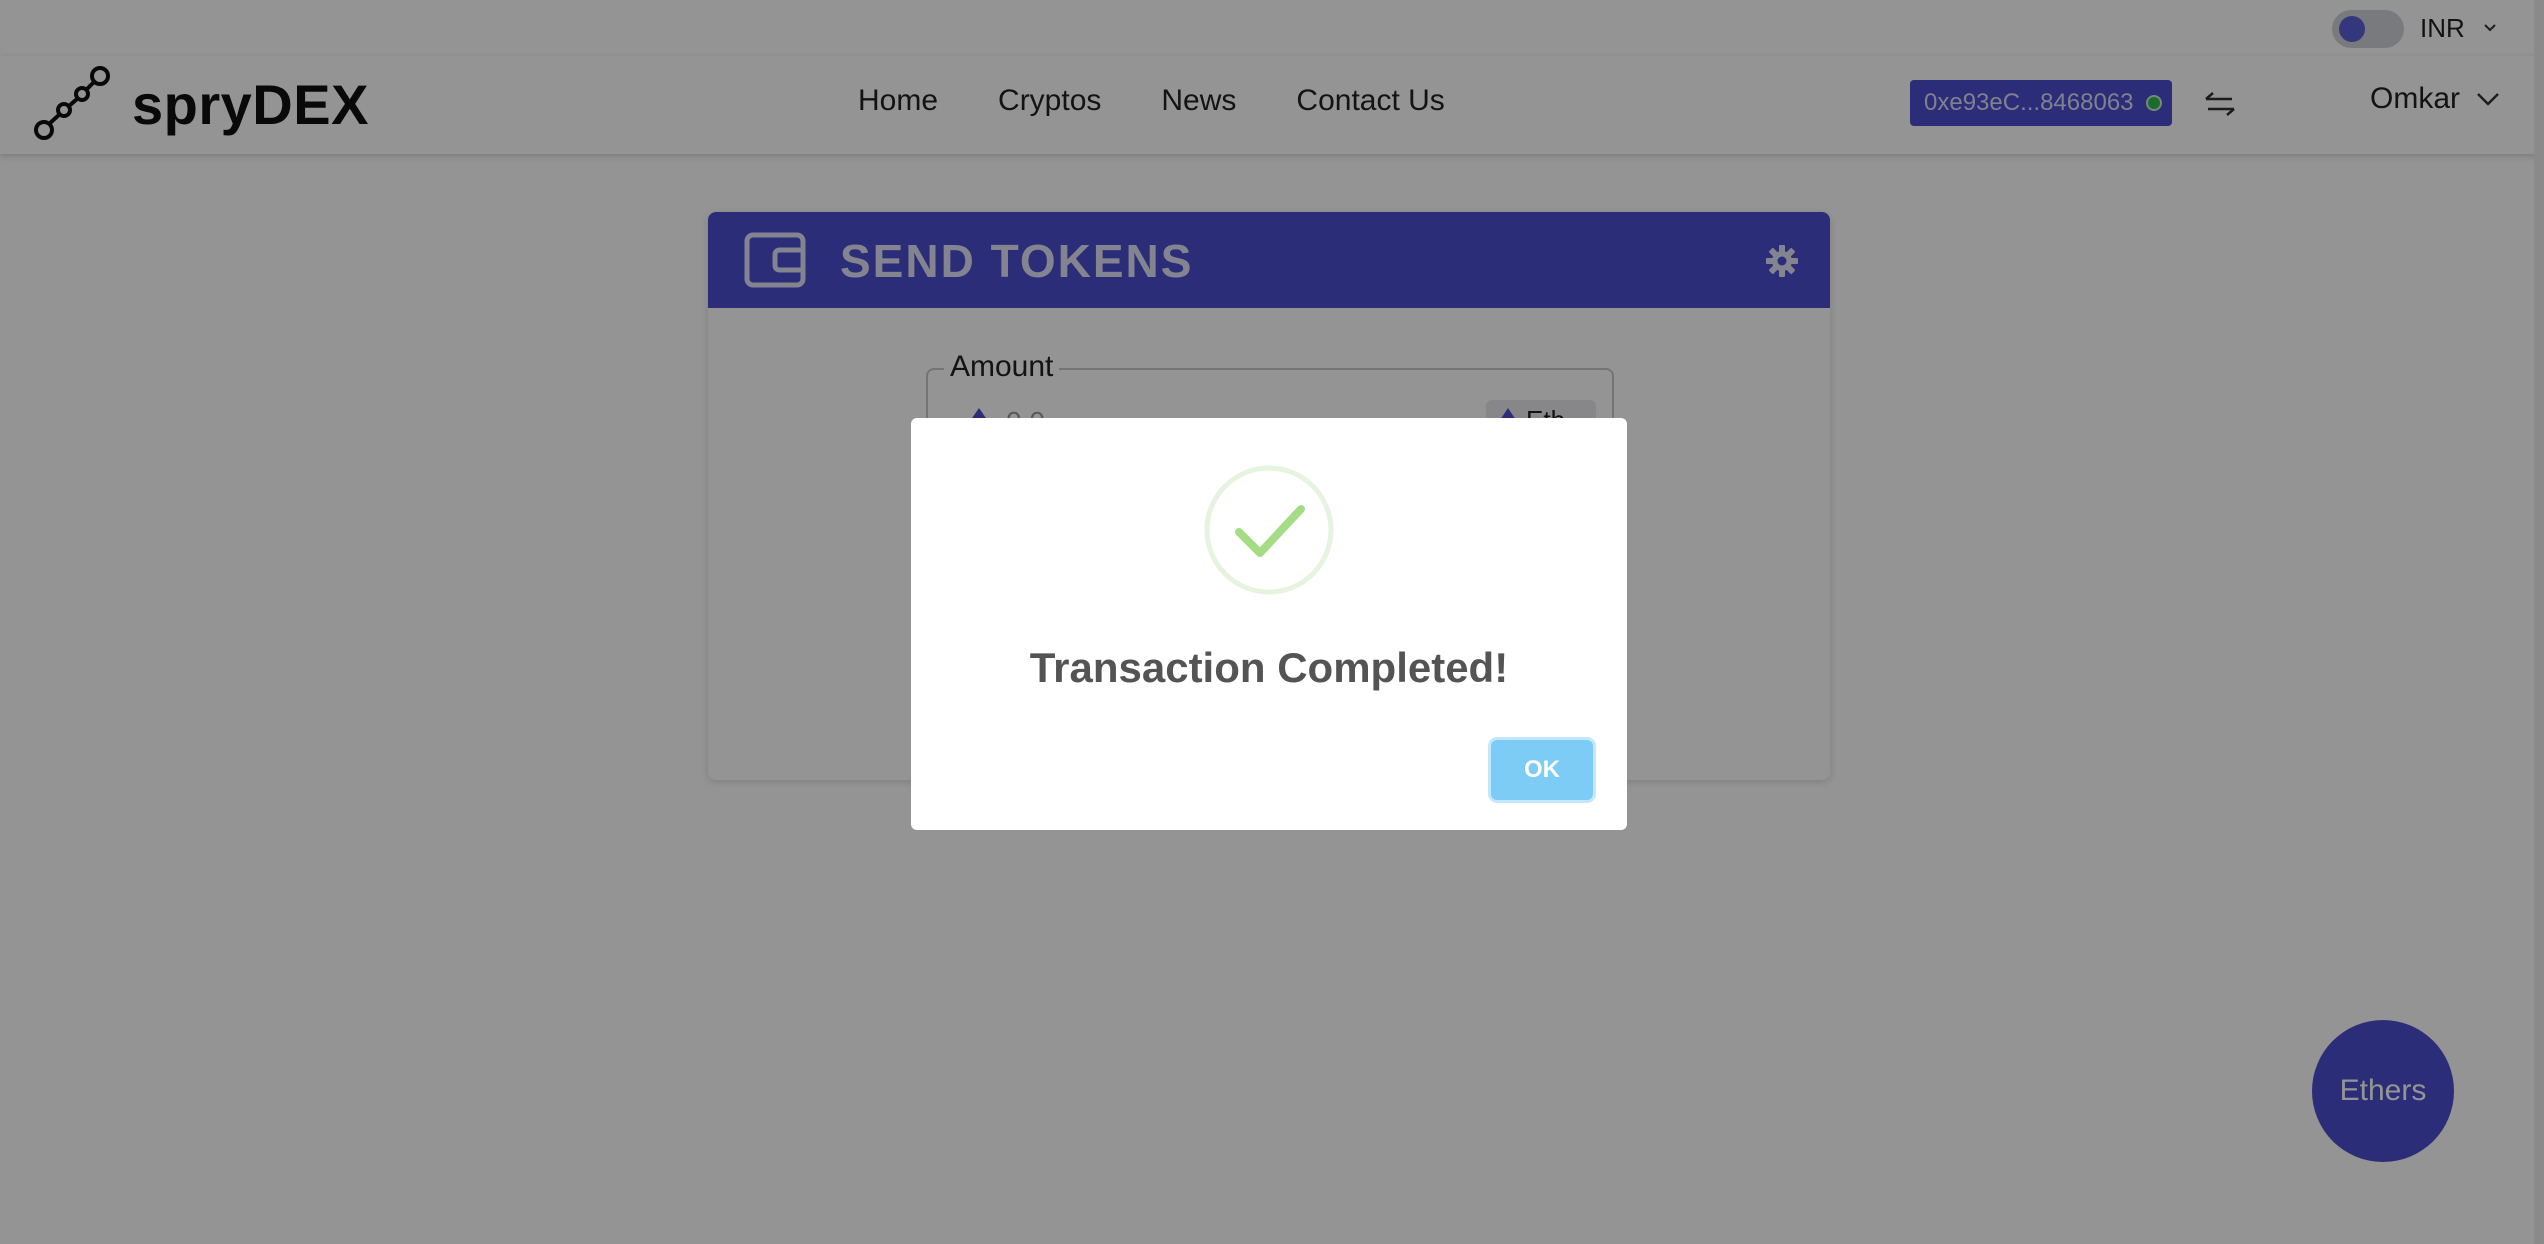 Image resolution: width=2544 pixels, height=1244 pixels. What do you see at coordinates (2539, 622) in the screenshot?
I see `scrollbar` at bounding box center [2539, 622].